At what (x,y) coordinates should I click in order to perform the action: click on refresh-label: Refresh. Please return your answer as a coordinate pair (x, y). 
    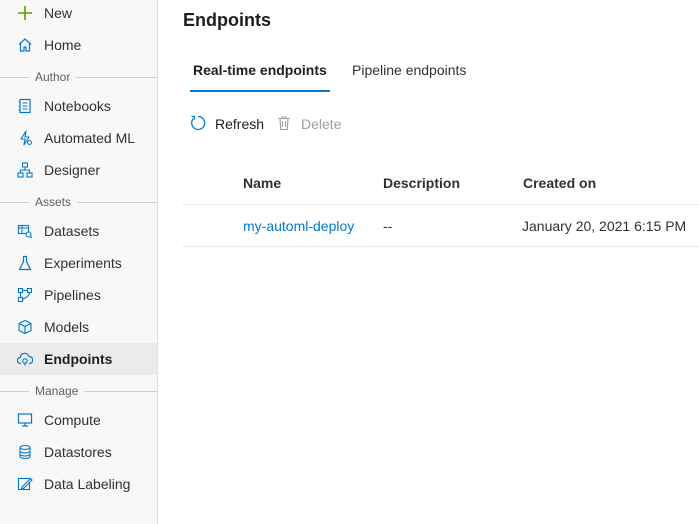
    Looking at the image, I should click on (240, 124).